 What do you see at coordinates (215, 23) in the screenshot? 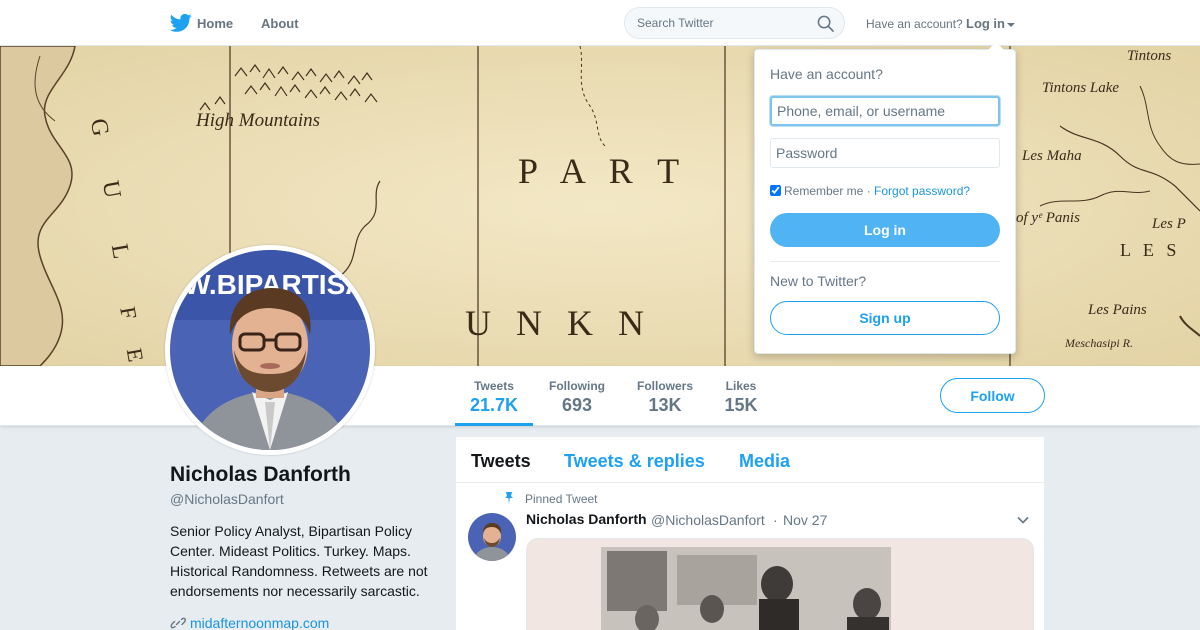
I see `nav-home-link: Home` at bounding box center [215, 23].